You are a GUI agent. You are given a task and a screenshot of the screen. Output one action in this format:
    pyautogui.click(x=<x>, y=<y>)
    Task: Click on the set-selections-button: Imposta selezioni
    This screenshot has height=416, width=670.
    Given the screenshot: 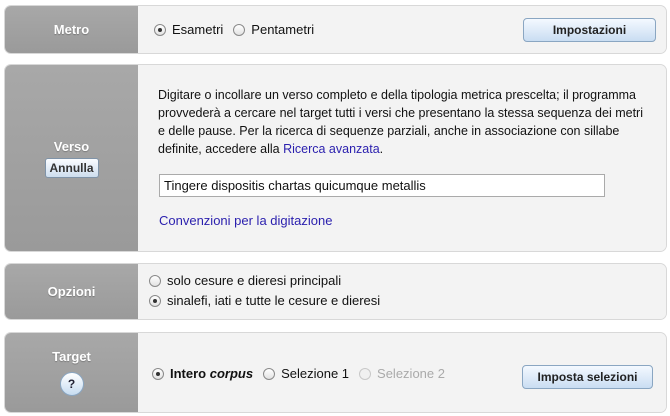 What is the action you would take?
    pyautogui.click(x=587, y=377)
    